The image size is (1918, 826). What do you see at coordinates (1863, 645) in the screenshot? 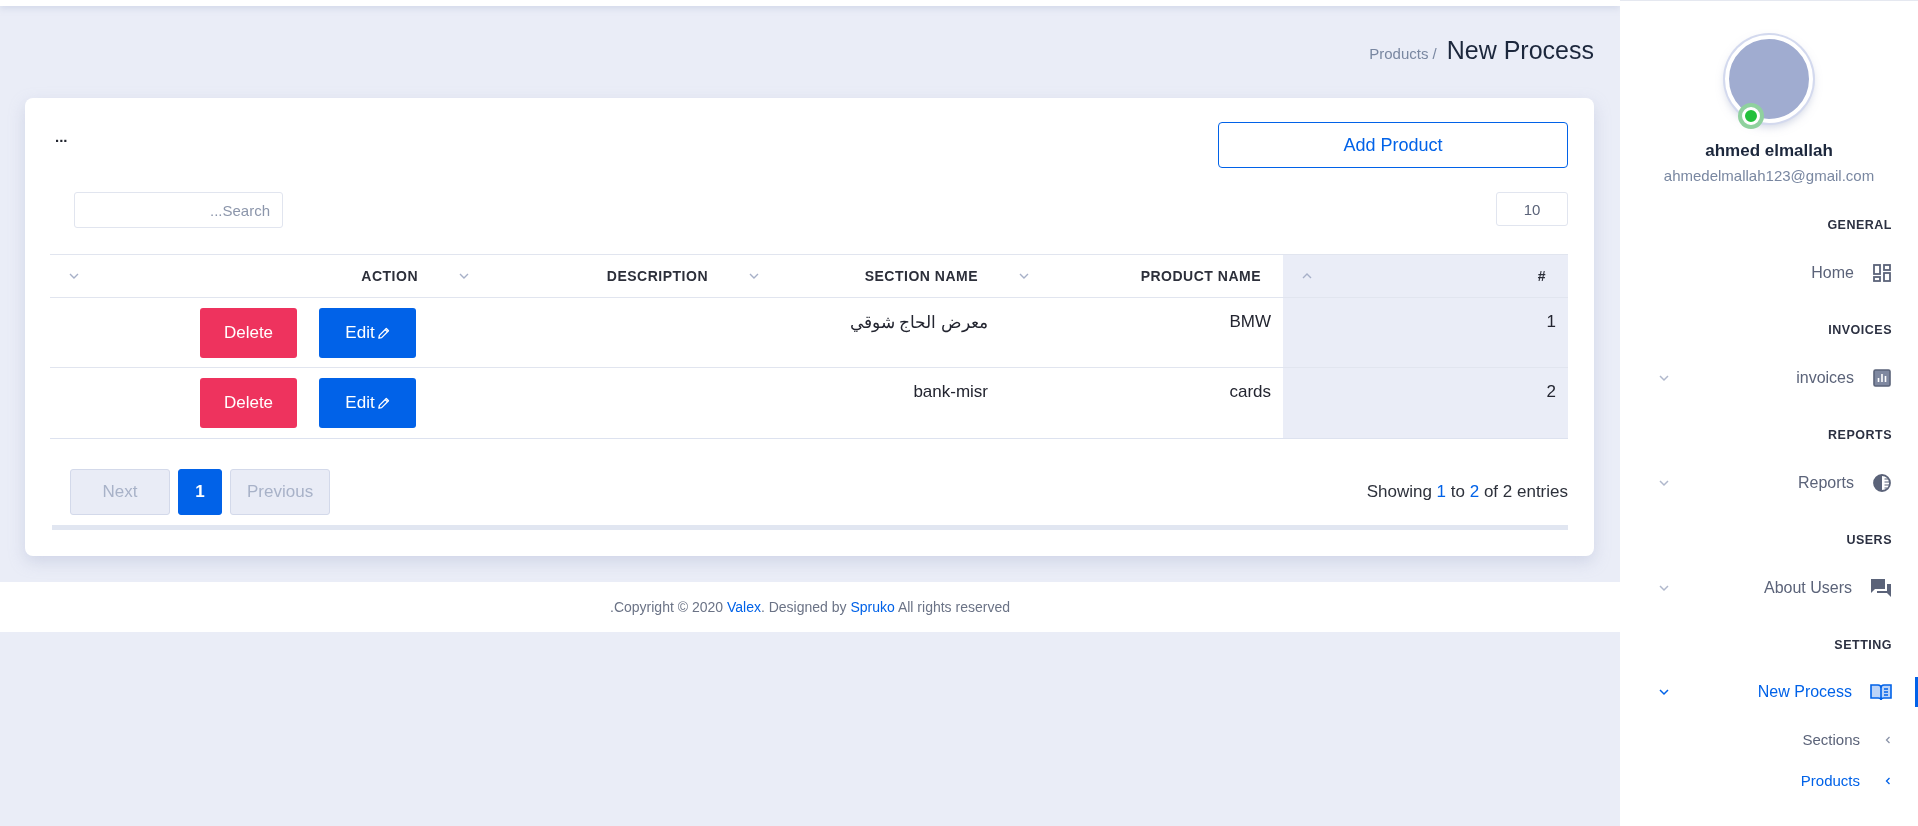
I see `section-title: SETTING` at bounding box center [1863, 645].